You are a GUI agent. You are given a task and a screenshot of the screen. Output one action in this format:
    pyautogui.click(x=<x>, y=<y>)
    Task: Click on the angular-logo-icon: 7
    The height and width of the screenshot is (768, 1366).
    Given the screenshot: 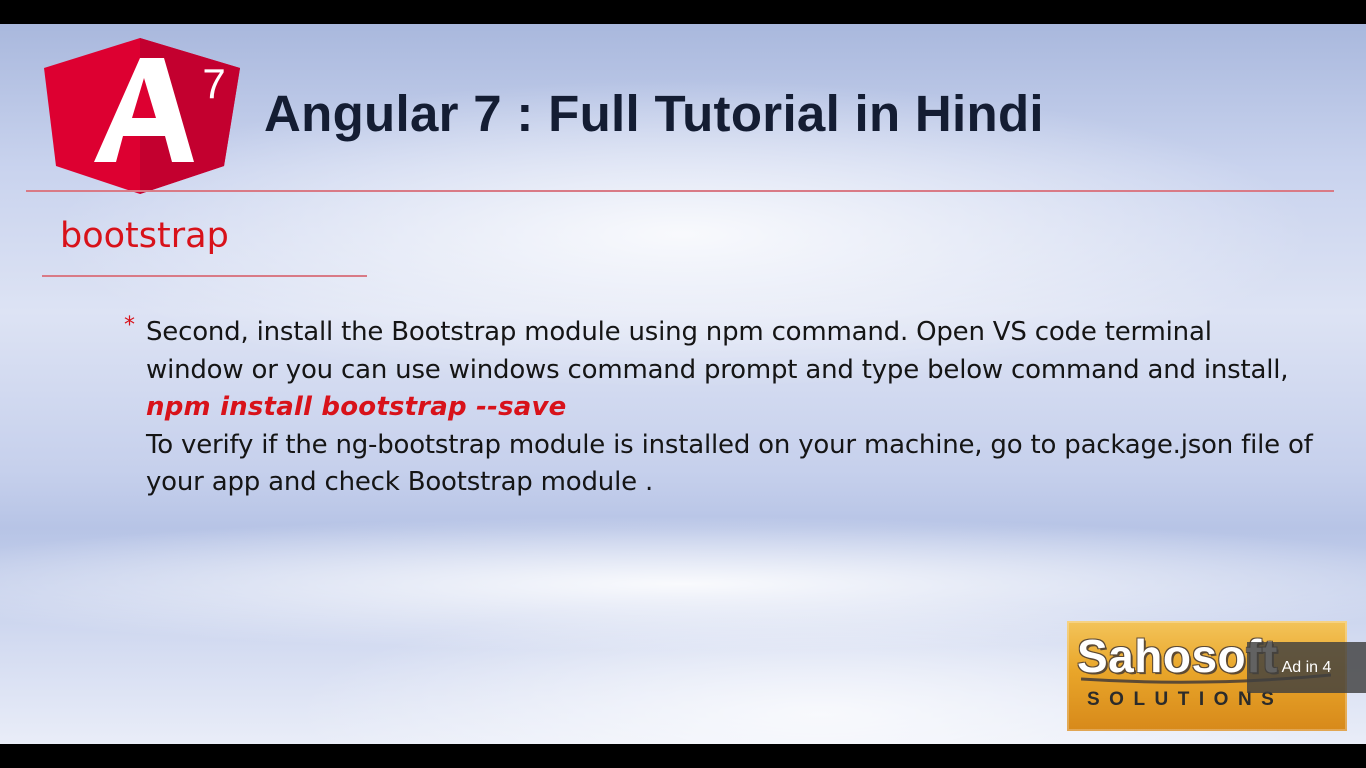 What is the action you would take?
    pyautogui.click(x=142, y=116)
    